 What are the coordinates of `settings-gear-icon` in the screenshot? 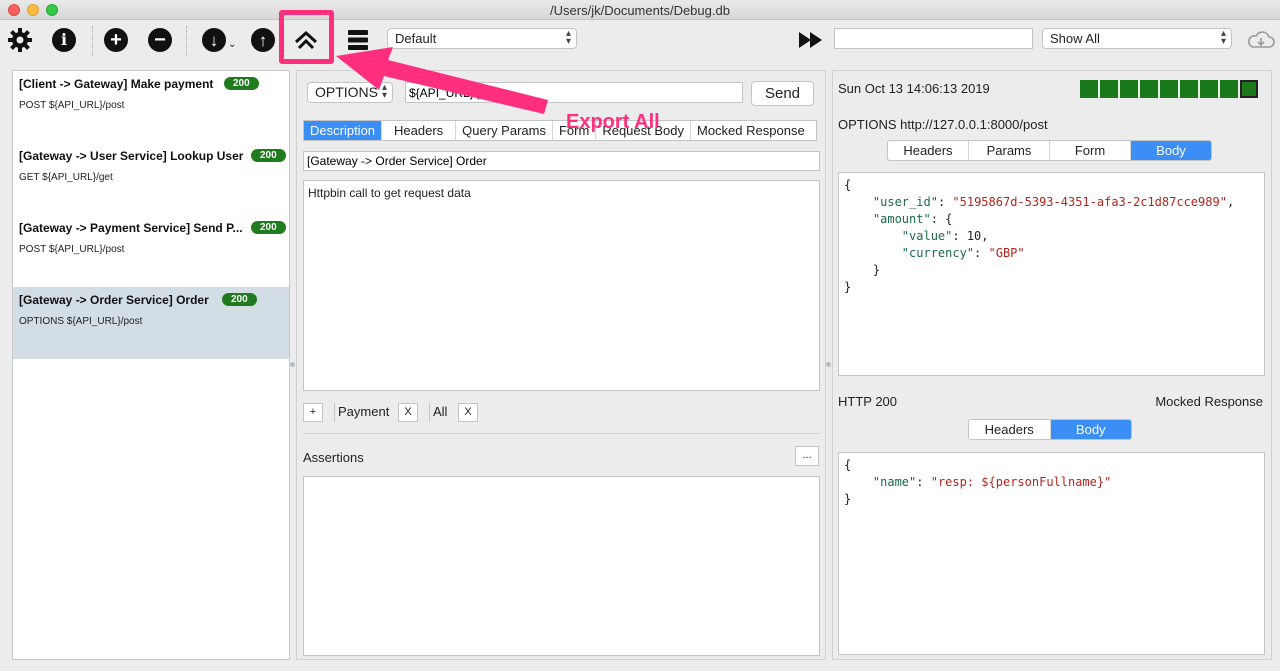 It's located at (20, 40).